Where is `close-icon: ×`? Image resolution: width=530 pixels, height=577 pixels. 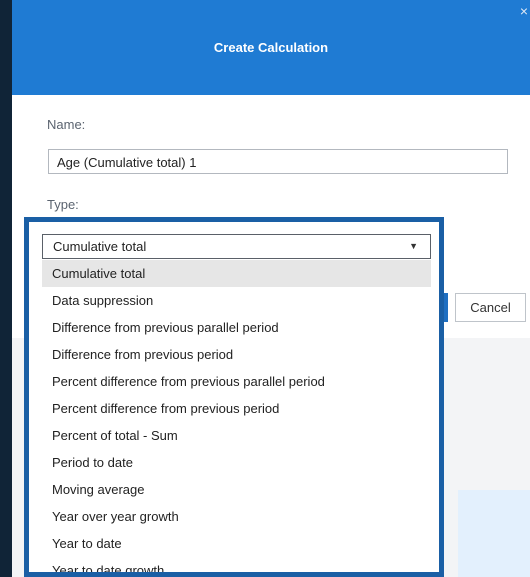 close-icon: × is located at coordinates (524, 11).